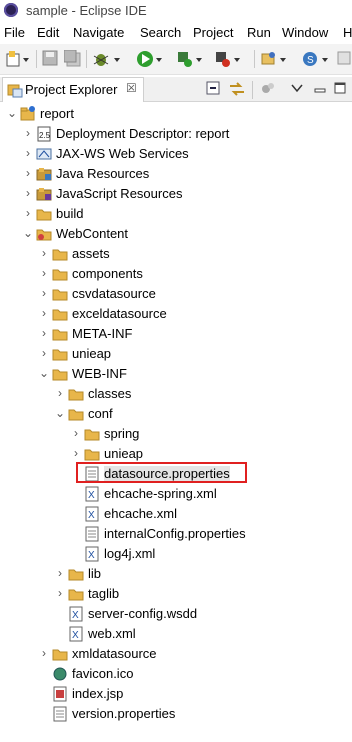  Describe the element at coordinates (228, 59) in the screenshot. I see `external-tools-icon` at that location.